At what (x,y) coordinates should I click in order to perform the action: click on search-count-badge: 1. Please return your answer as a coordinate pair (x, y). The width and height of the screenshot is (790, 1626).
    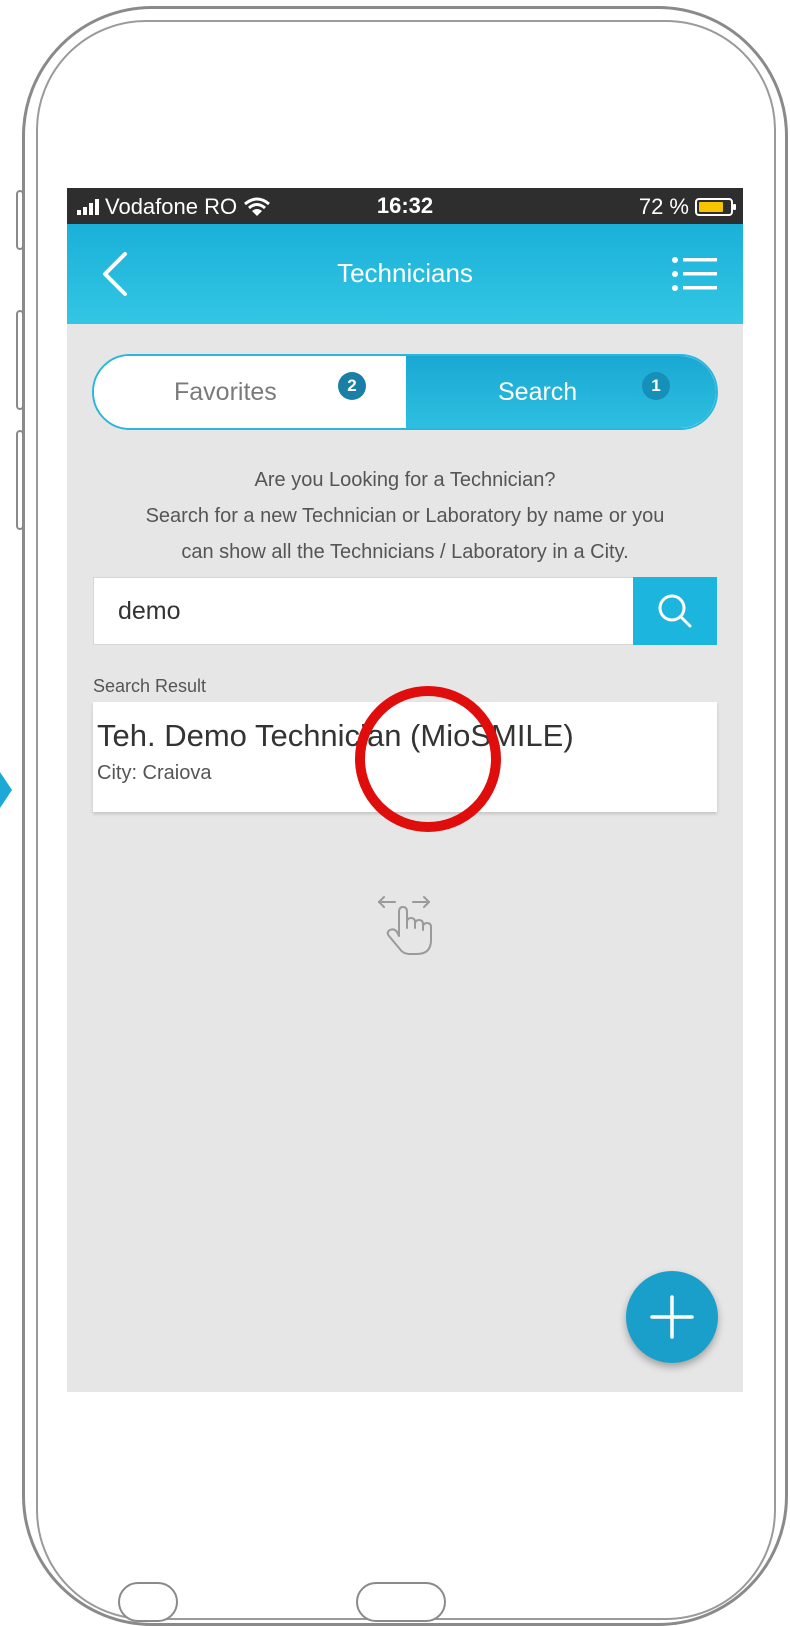
    Looking at the image, I should click on (656, 386).